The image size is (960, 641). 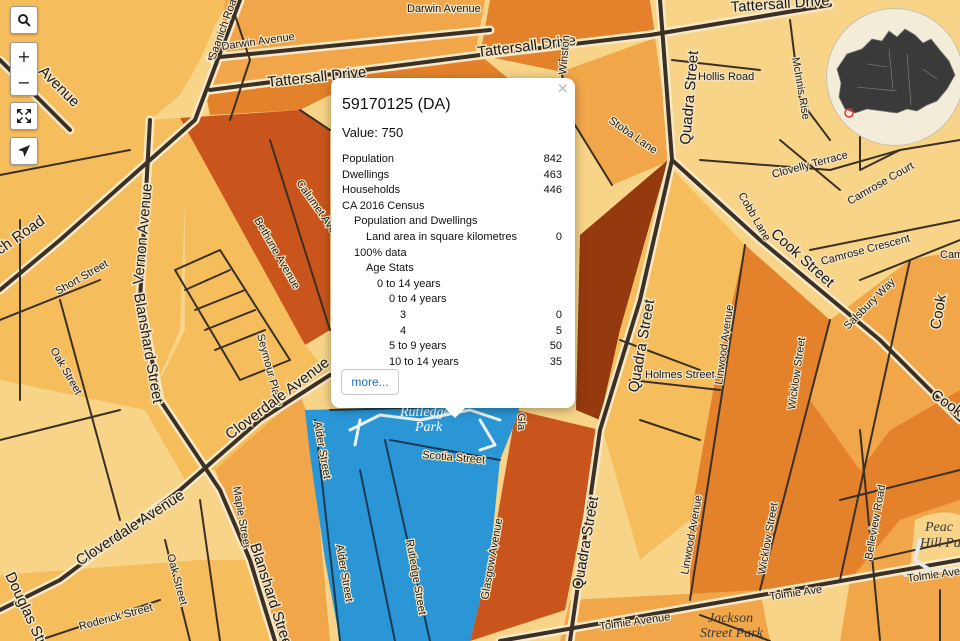 What do you see at coordinates (680, 375) in the screenshot?
I see `street-label: Holmes Street` at bounding box center [680, 375].